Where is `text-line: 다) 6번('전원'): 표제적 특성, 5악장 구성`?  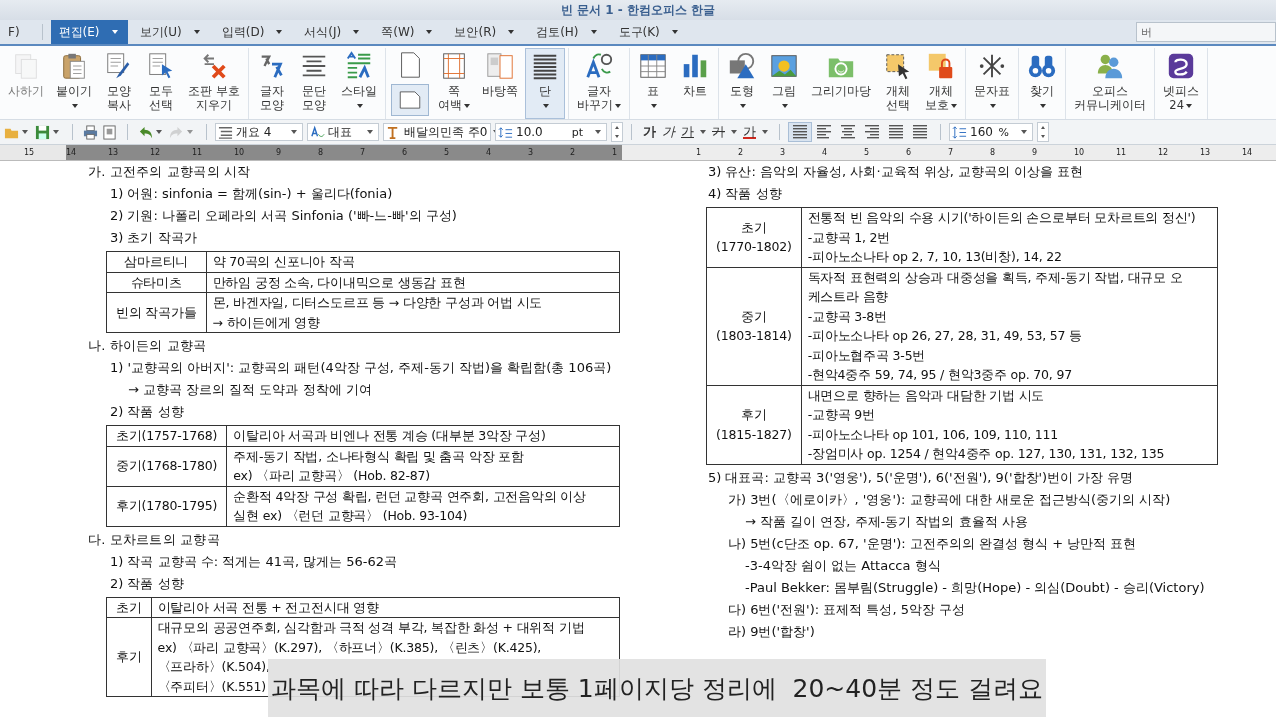
text-line: 다) 6번('전원'): 표제적 특성, 5악장 구성 is located at coordinates (847, 609).